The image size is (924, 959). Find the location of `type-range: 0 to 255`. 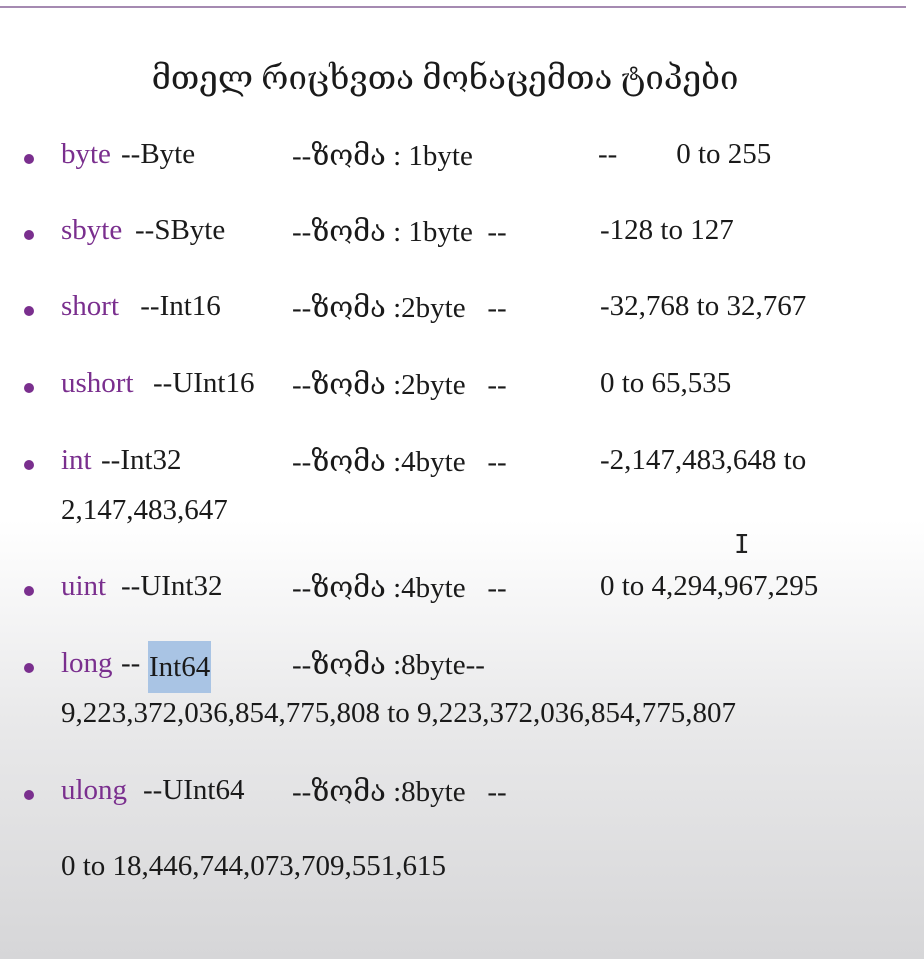

type-range: 0 to 255 is located at coordinates (706, 154).